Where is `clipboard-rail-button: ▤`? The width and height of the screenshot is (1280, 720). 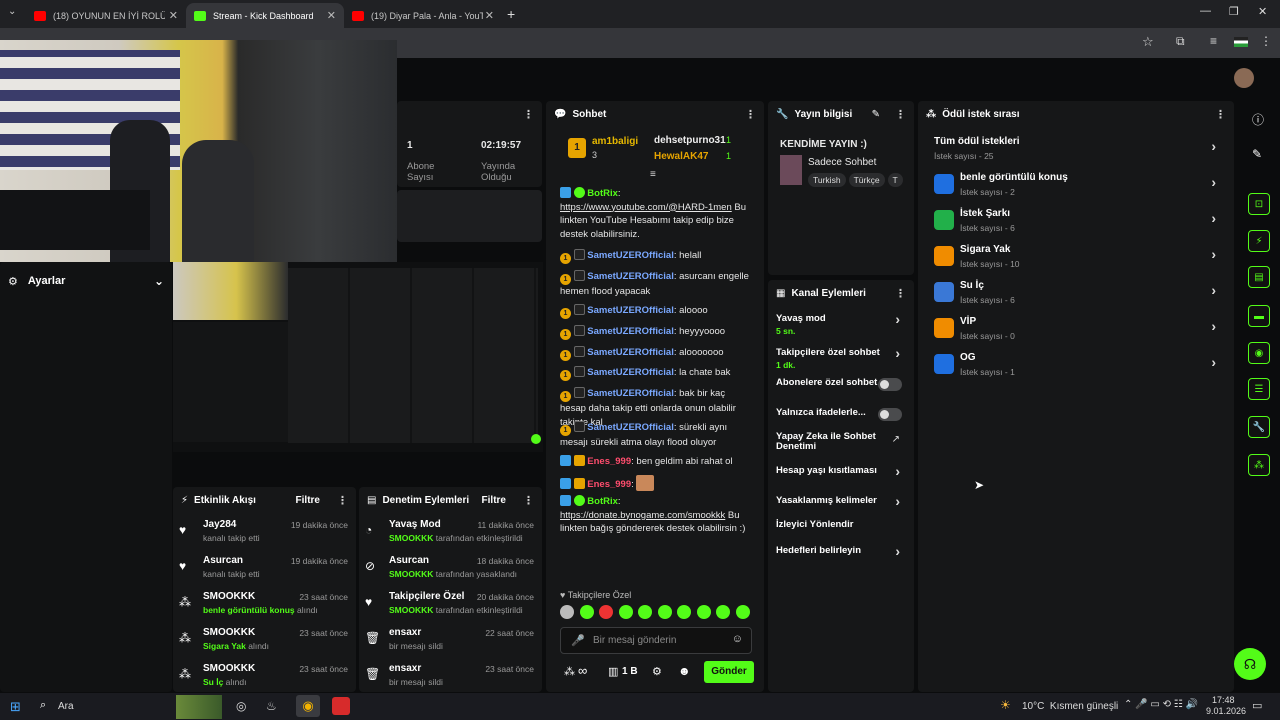
clipboard-rail-button: ▤ is located at coordinates (1259, 277).